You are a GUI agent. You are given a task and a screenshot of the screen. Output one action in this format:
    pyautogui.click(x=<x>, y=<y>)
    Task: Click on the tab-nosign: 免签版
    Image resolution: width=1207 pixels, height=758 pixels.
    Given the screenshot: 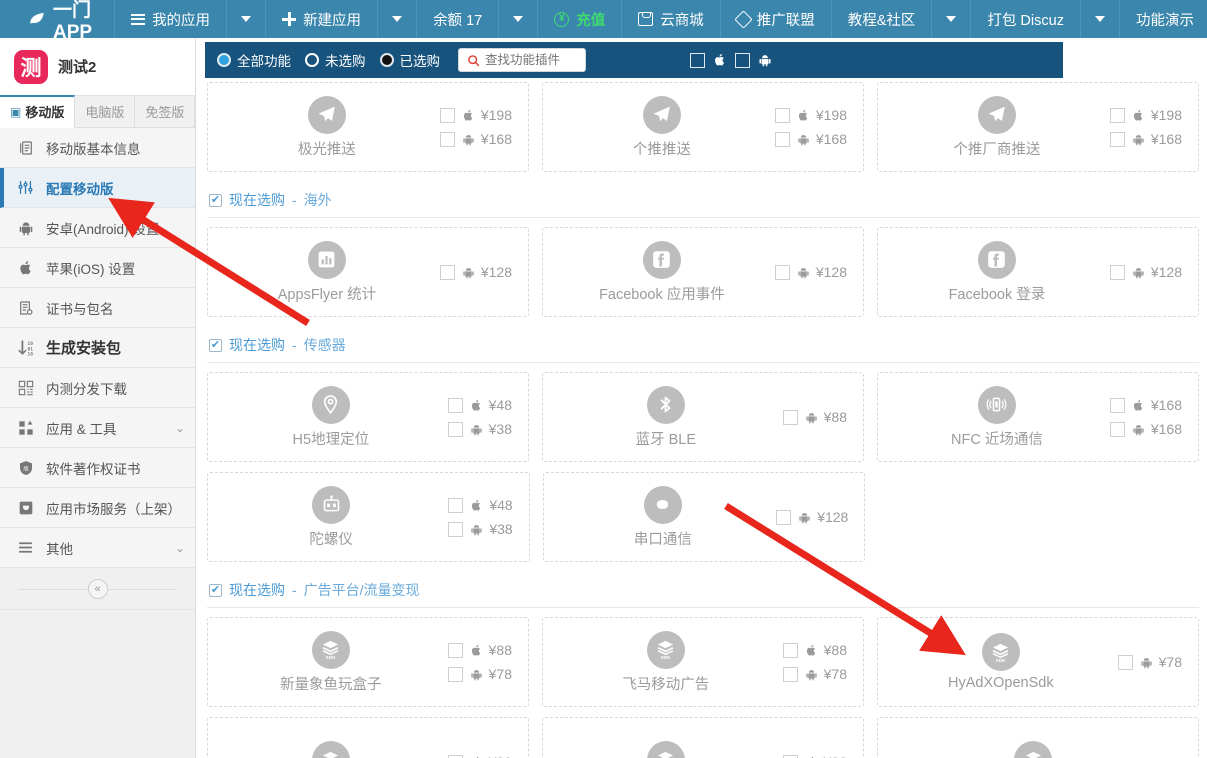 What is the action you would take?
    pyautogui.click(x=165, y=112)
    